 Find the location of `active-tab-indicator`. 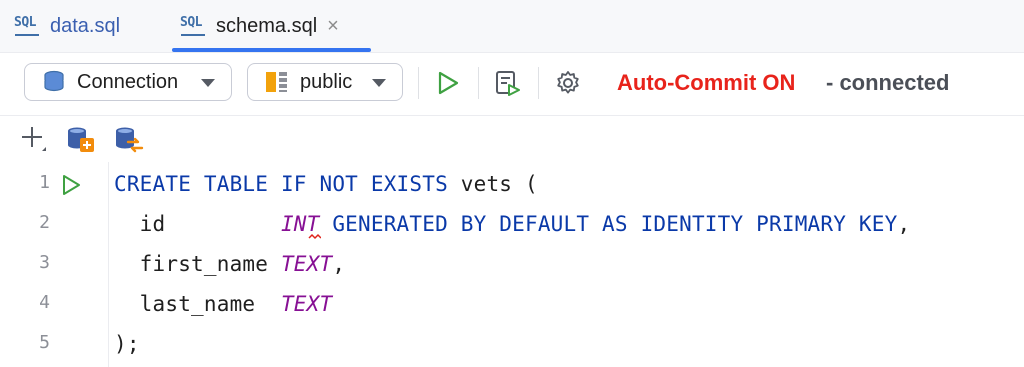

active-tab-indicator is located at coordinates (271, 50).